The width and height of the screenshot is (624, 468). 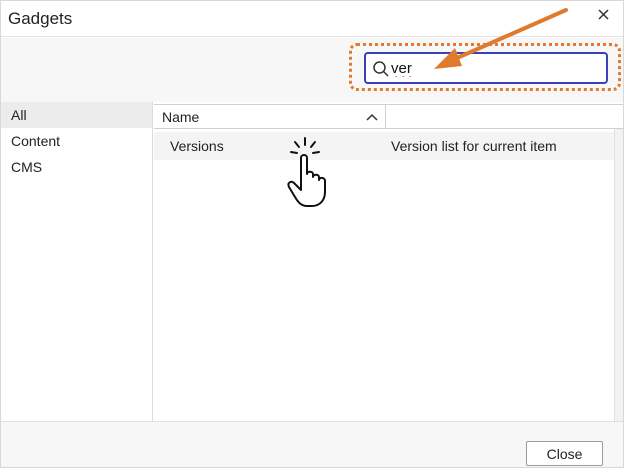 I want to click on row-name: Versions, so click(x=197, y=146).